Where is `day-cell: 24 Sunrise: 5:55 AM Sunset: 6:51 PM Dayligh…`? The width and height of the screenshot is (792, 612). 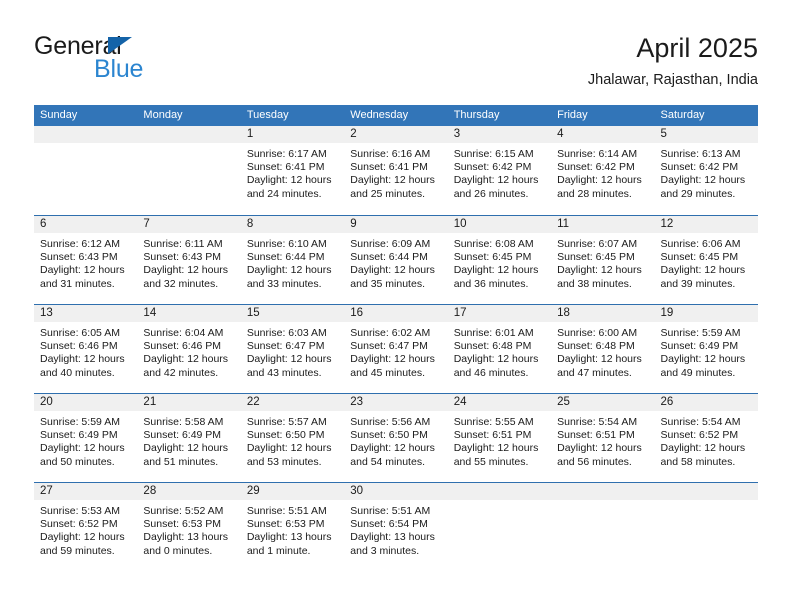
day-cell: 24 Sunrise: 5:55 AM Sunset: 6:51 PM Dayligh… is located at coordinates (499, 438).